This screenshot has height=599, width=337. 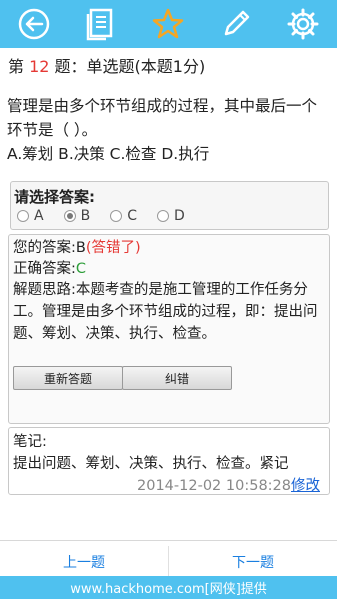 I want to click on radio-button-selected, so click(x=69, y=216).